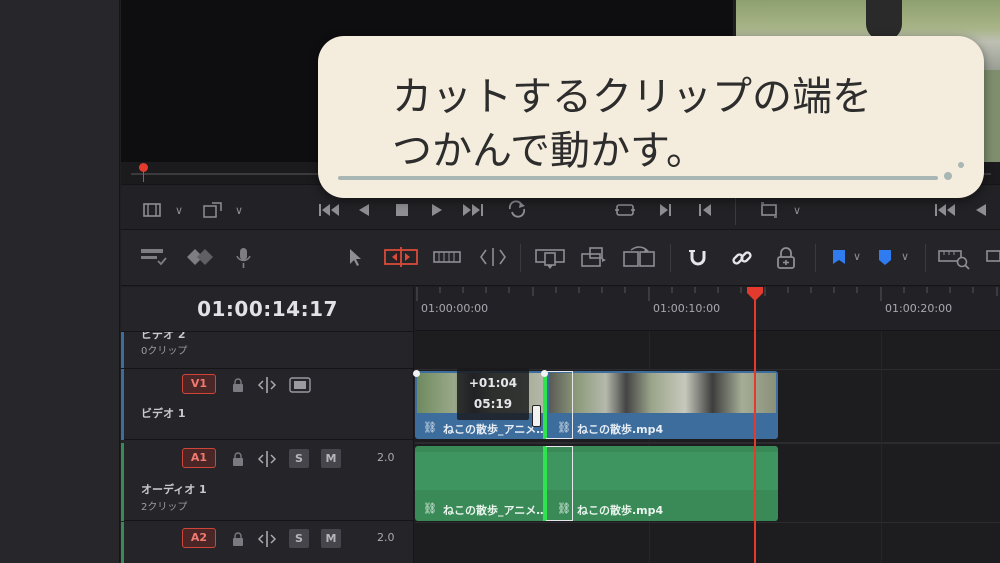  I want to click on flag-icon, so click(839, 258).